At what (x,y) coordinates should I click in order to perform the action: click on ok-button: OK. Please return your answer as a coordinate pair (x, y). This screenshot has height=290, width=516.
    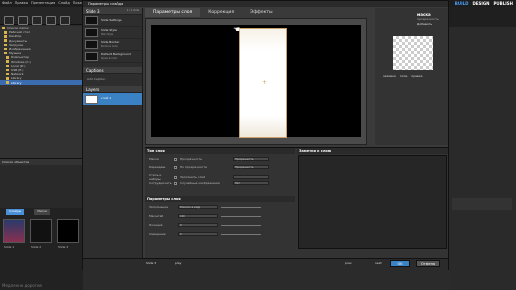
    Looking at the image, I should click on (400, 263).